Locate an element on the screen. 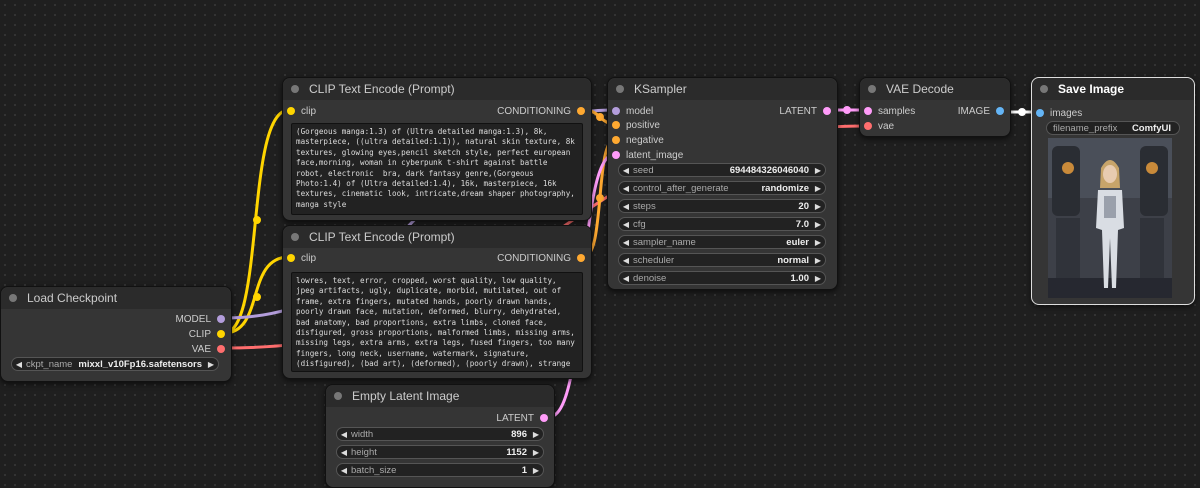  node-header: VAE Decode is located at coordinates (935, 89).